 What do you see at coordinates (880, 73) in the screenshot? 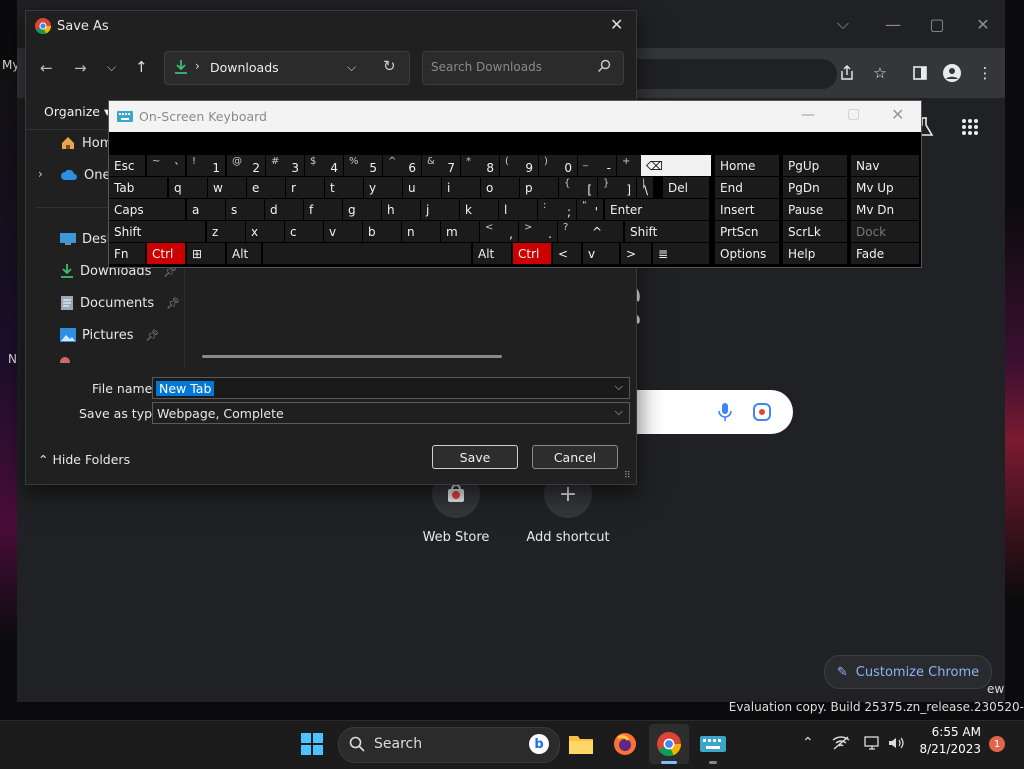
I see `bookmark-star-icon: ☆` at bounding box center [880, 73].